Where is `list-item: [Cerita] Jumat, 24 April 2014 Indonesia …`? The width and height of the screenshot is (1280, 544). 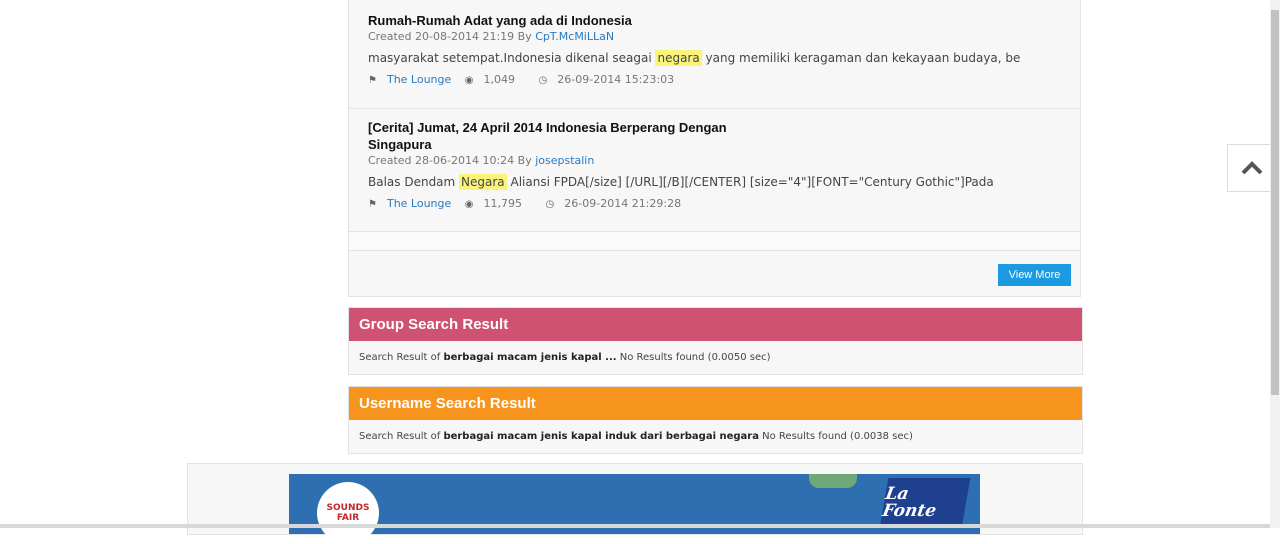 list-item: [Cerita] Jumat, 24 April 2014 Indonesia … is located at coordinates (714, 170).